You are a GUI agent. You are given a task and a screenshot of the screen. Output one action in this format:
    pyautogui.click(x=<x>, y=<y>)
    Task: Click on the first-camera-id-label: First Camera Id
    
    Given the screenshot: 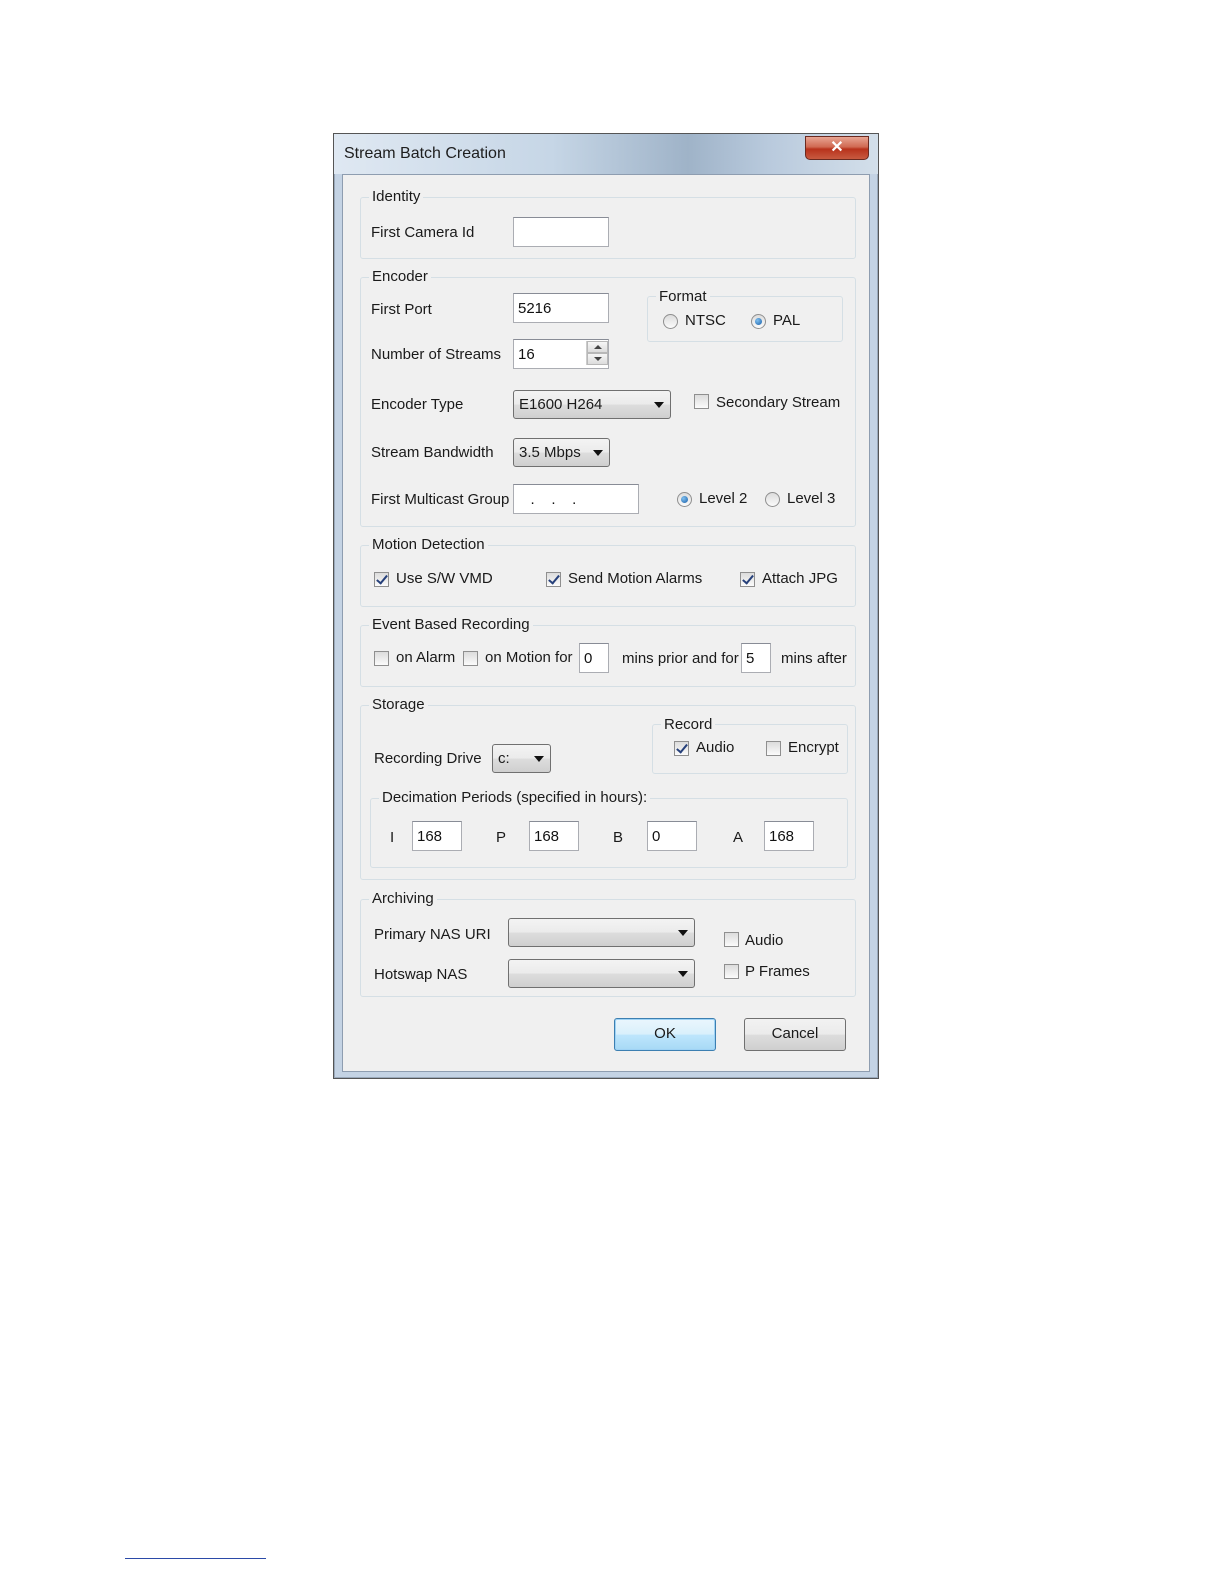 What is the action you would take?
    pyautogui.click(x=423, y=232)
    